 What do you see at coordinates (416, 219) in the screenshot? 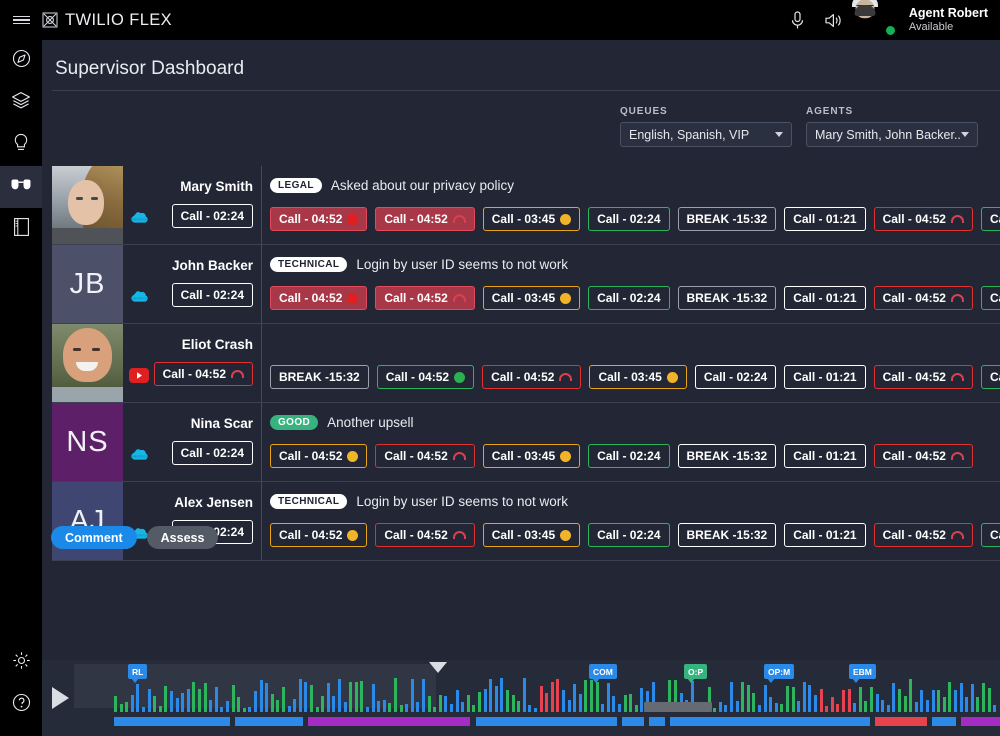
I see `activity-chip-label: Call - 04:52` at bounding box center [416, 219].